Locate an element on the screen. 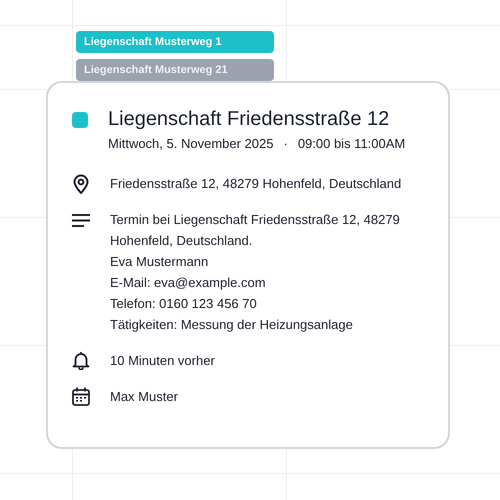  event-title: Liegenschaft Friedensstraße 12 is located at coordinates (249, 119).